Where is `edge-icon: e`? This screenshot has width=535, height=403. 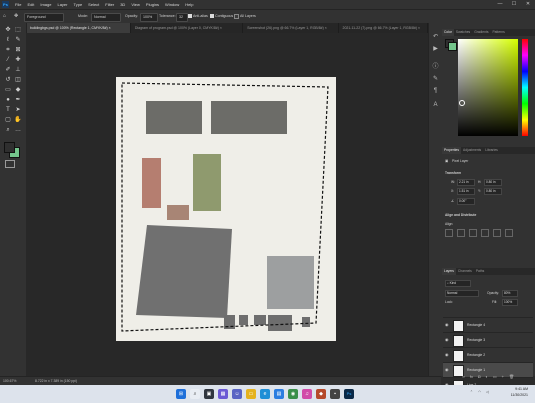
edge-icon: e is located at coordinates (265, 394).